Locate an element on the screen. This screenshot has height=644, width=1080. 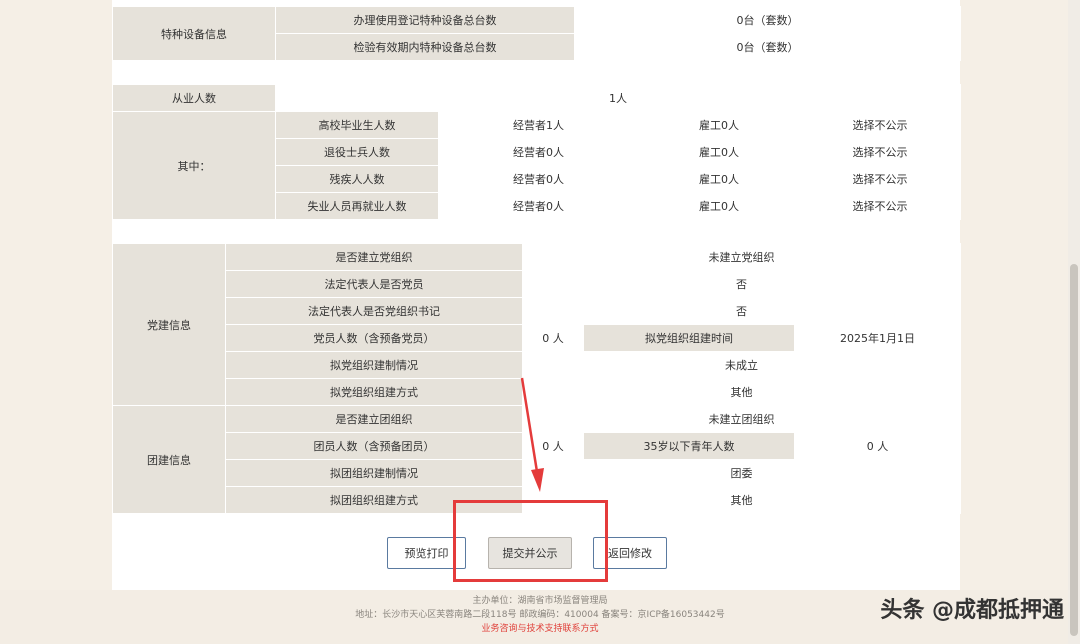
employees-total-label: 从业人数 is located at coordinates (194, 98).